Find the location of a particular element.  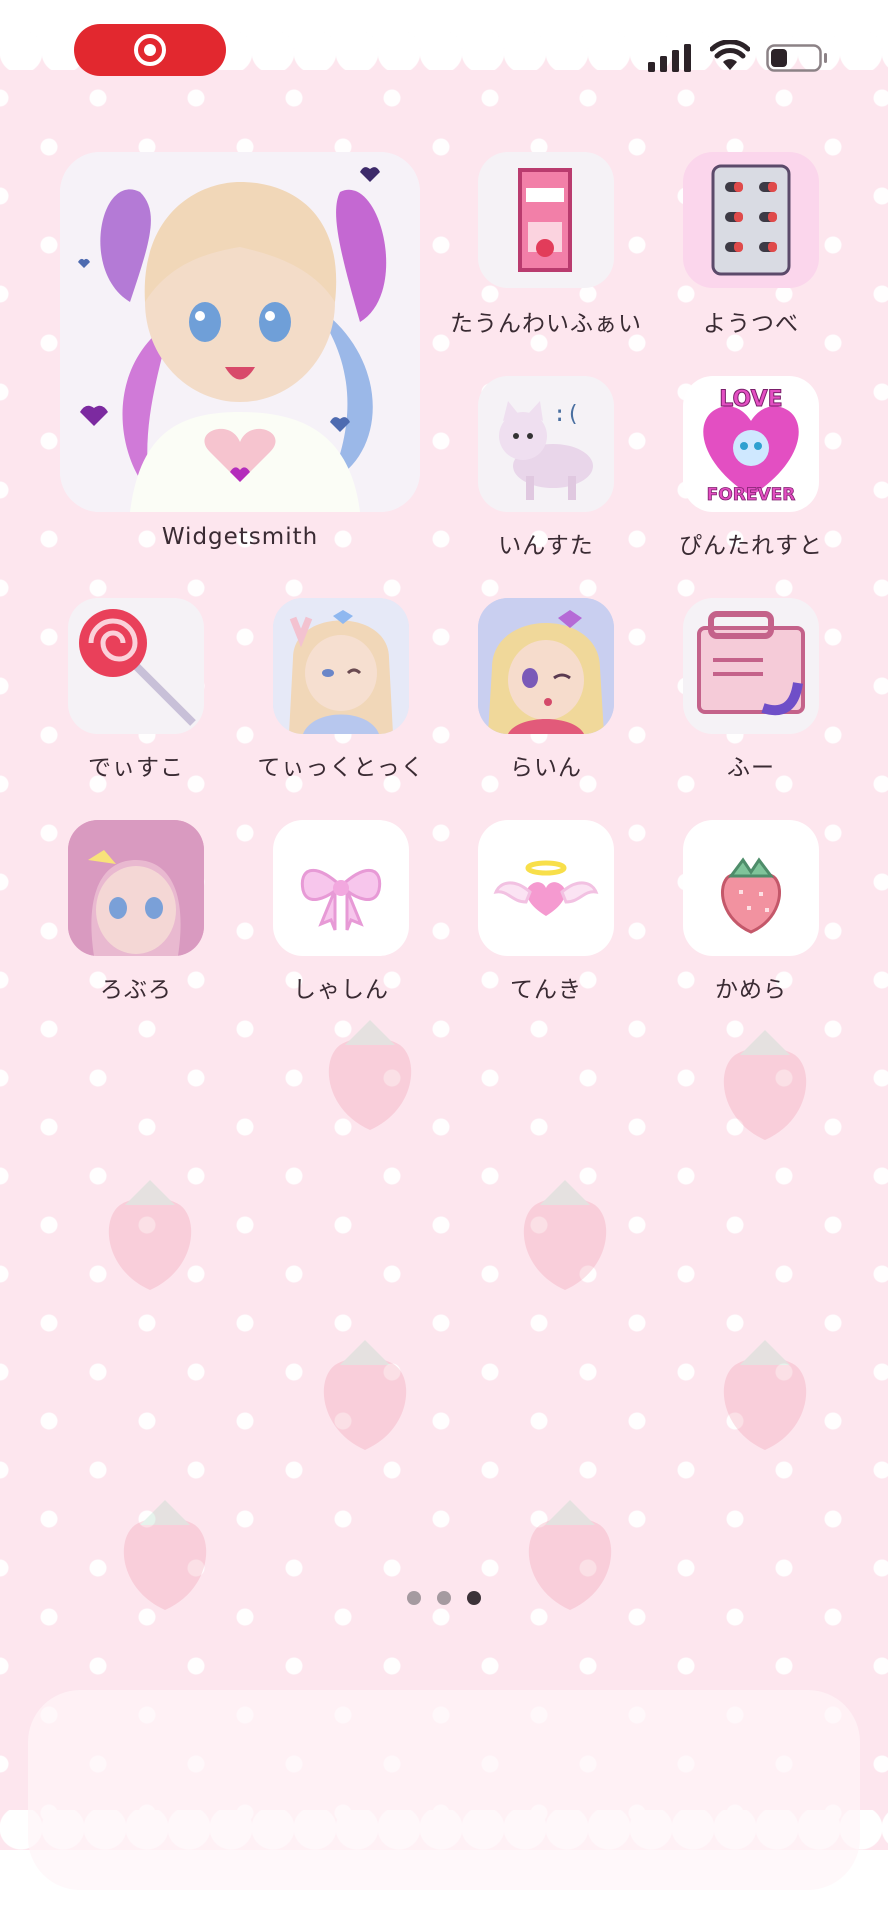

app-insta: :( is located at coordinates (546, 444).